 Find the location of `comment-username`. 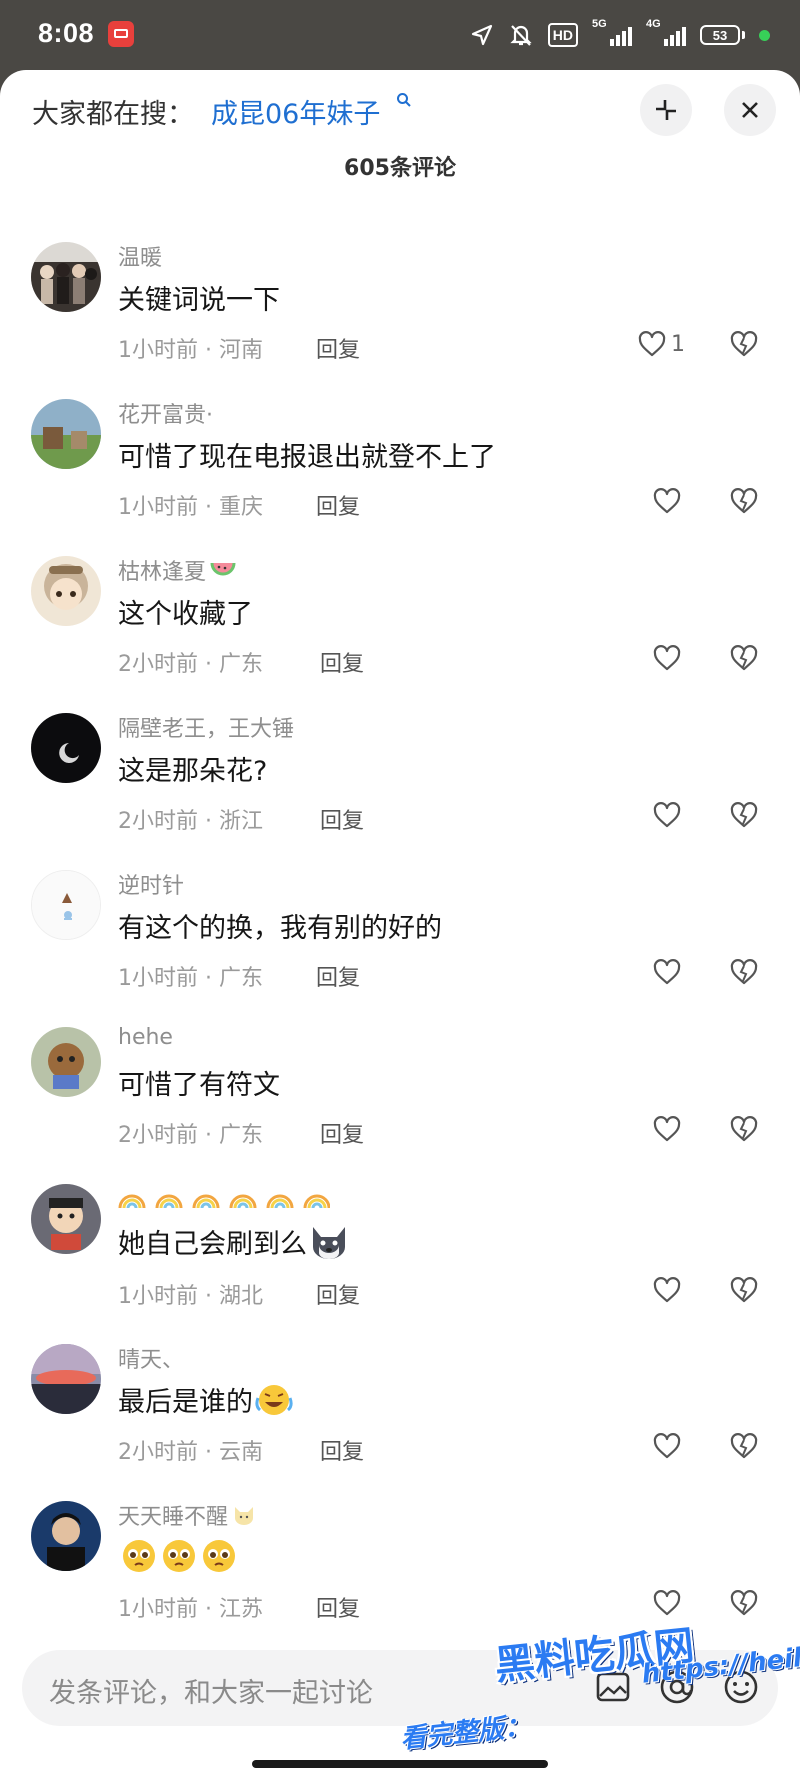

comment-username is located at coordinates (224, 1197).